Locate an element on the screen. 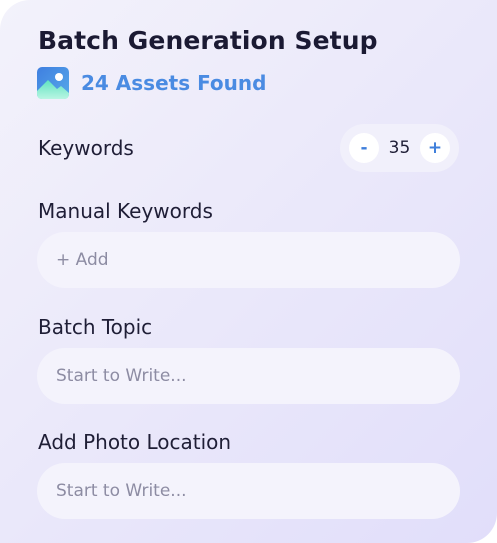  photo-location-label: Add Photo Location is located at coordinates (135, 442).